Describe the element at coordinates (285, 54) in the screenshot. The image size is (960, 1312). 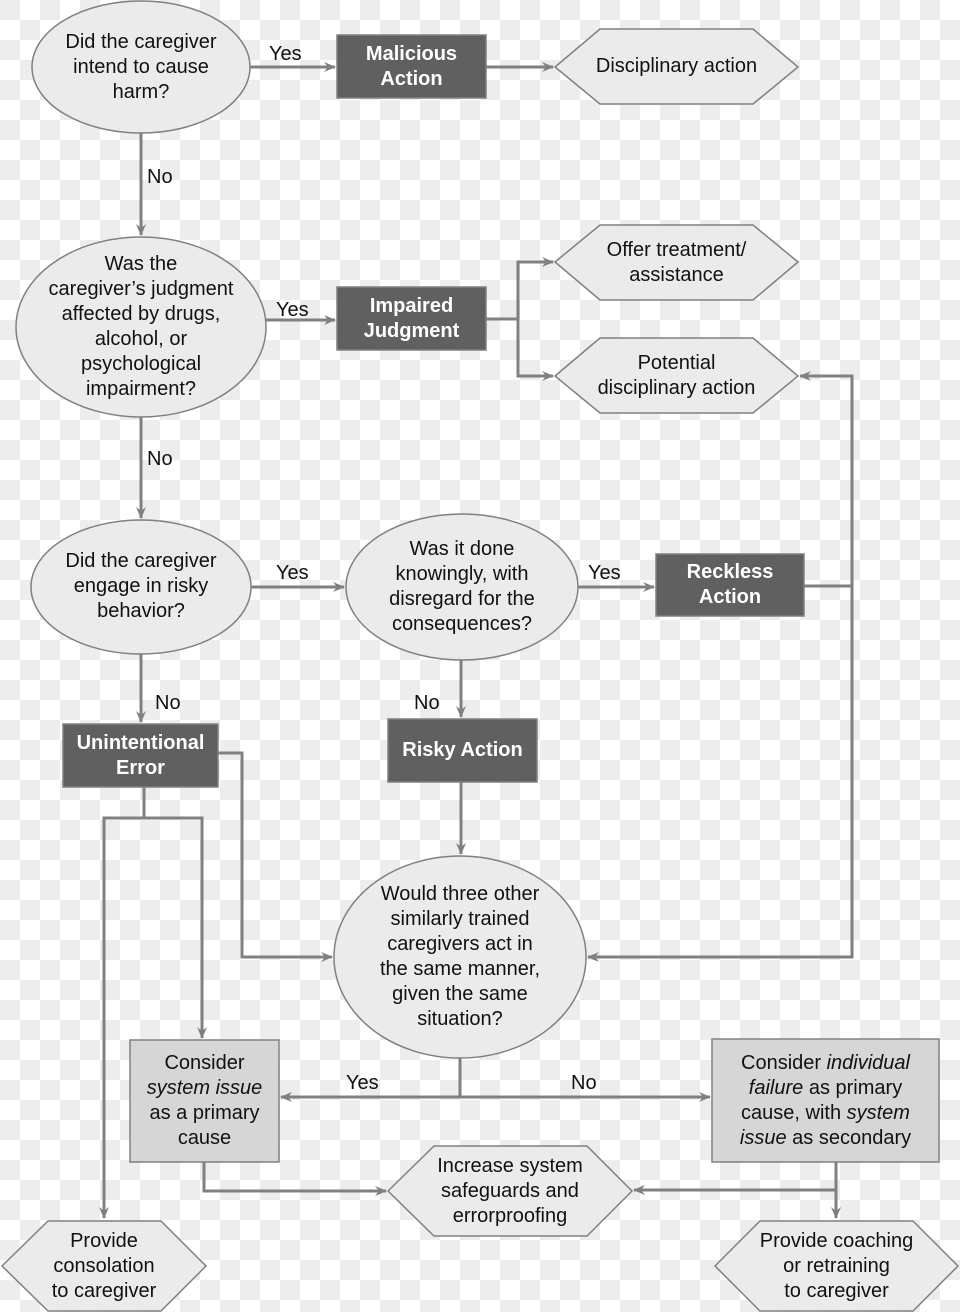
I see `edge-label-intent-yes: Yes` at that location.